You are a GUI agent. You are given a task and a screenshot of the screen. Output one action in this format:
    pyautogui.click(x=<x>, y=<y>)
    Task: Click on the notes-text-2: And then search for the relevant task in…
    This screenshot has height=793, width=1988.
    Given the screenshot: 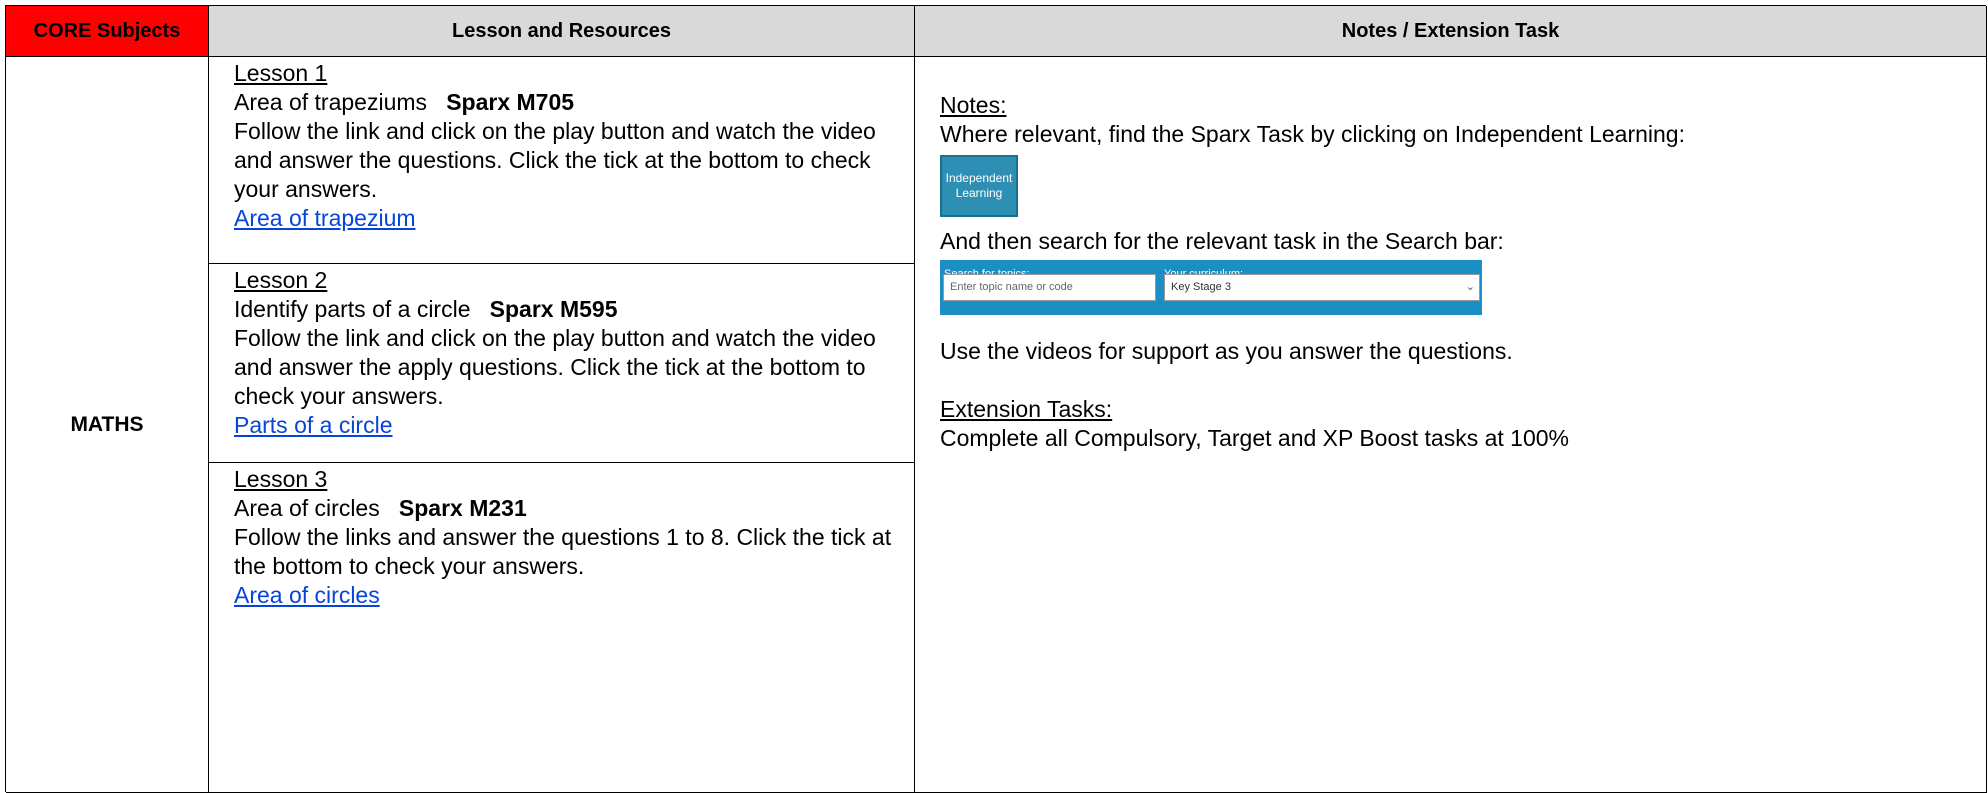 What is the action you would take?
    pyautogui.click(x=1222, y=241)
    